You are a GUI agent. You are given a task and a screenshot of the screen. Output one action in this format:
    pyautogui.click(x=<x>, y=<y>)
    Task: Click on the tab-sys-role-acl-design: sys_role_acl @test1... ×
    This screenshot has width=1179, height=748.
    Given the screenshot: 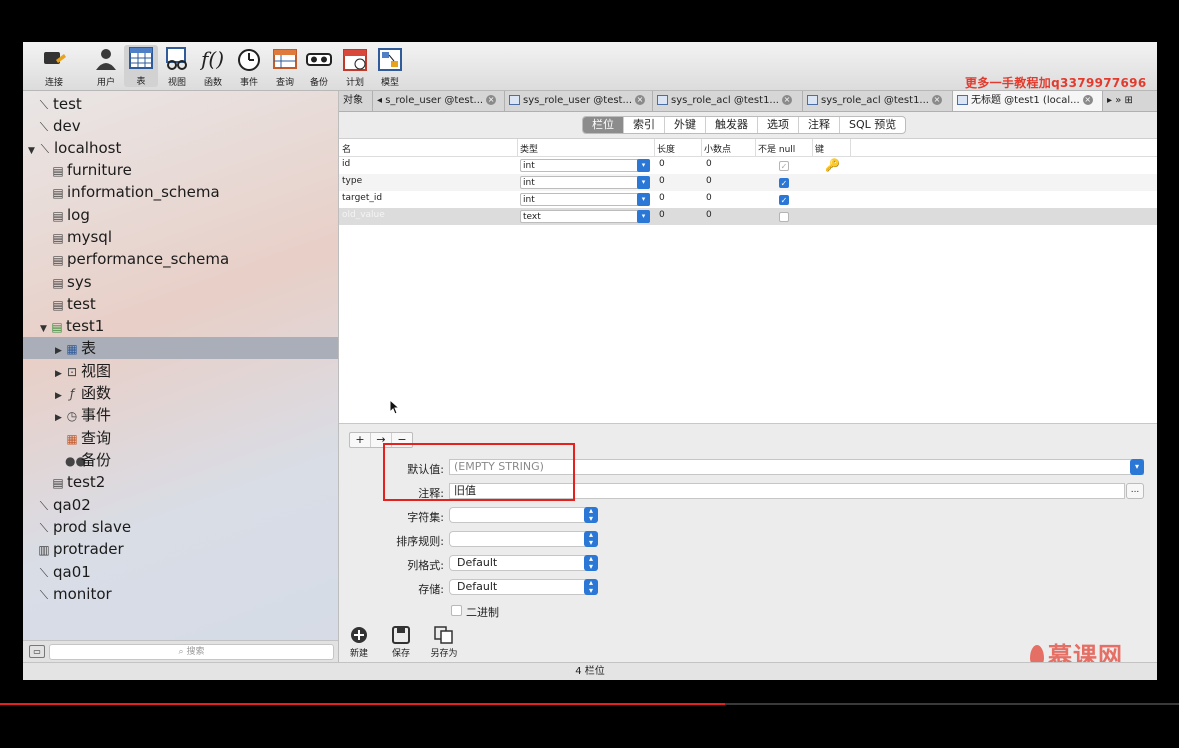 What is the action you would take?
    pyautogui.click(x=728, y=101)
    